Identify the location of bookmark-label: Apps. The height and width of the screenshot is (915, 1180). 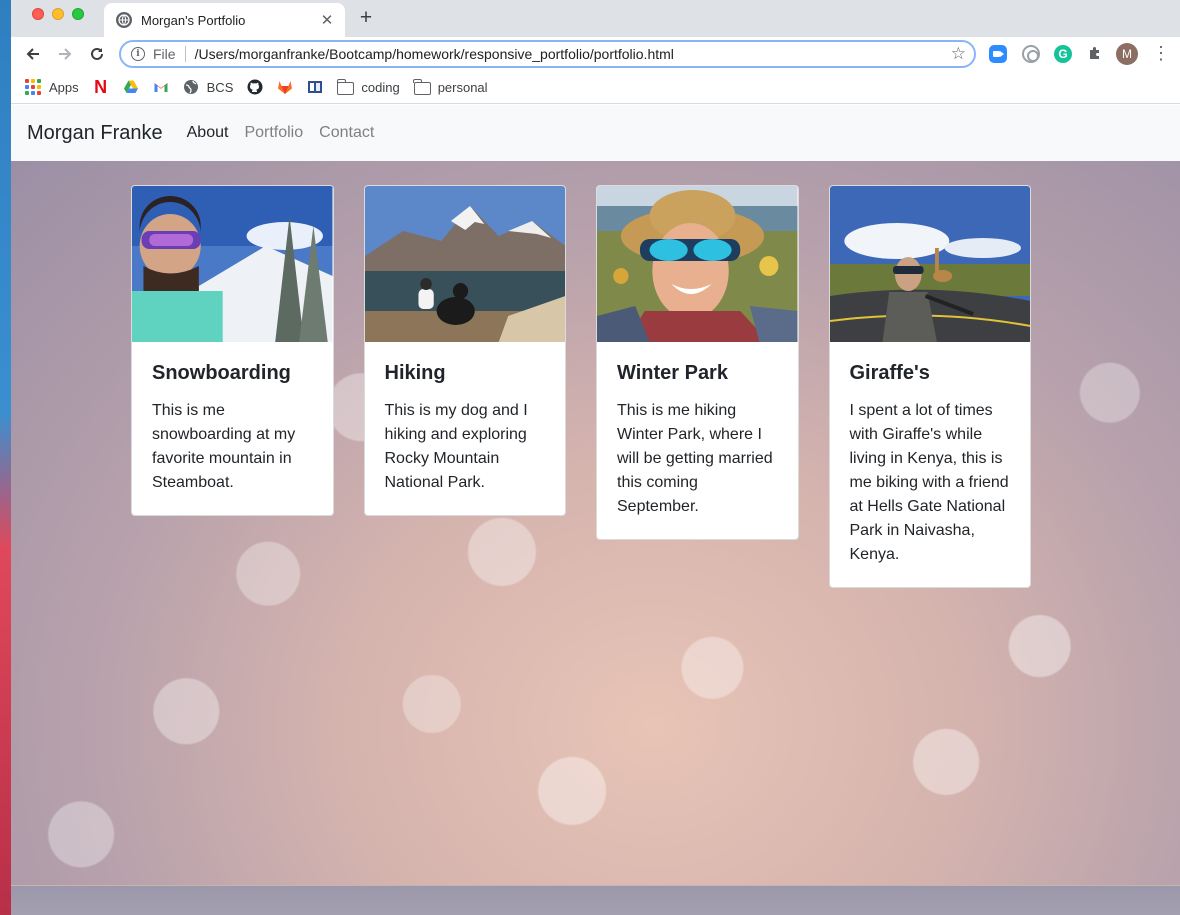
(64, 87).